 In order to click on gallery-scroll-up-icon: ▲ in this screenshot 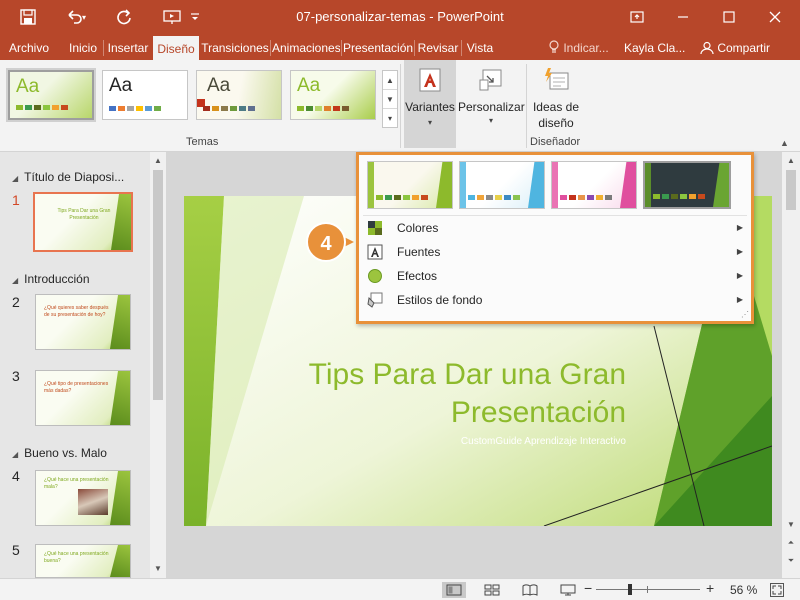, I will do `click(390, 80)`.